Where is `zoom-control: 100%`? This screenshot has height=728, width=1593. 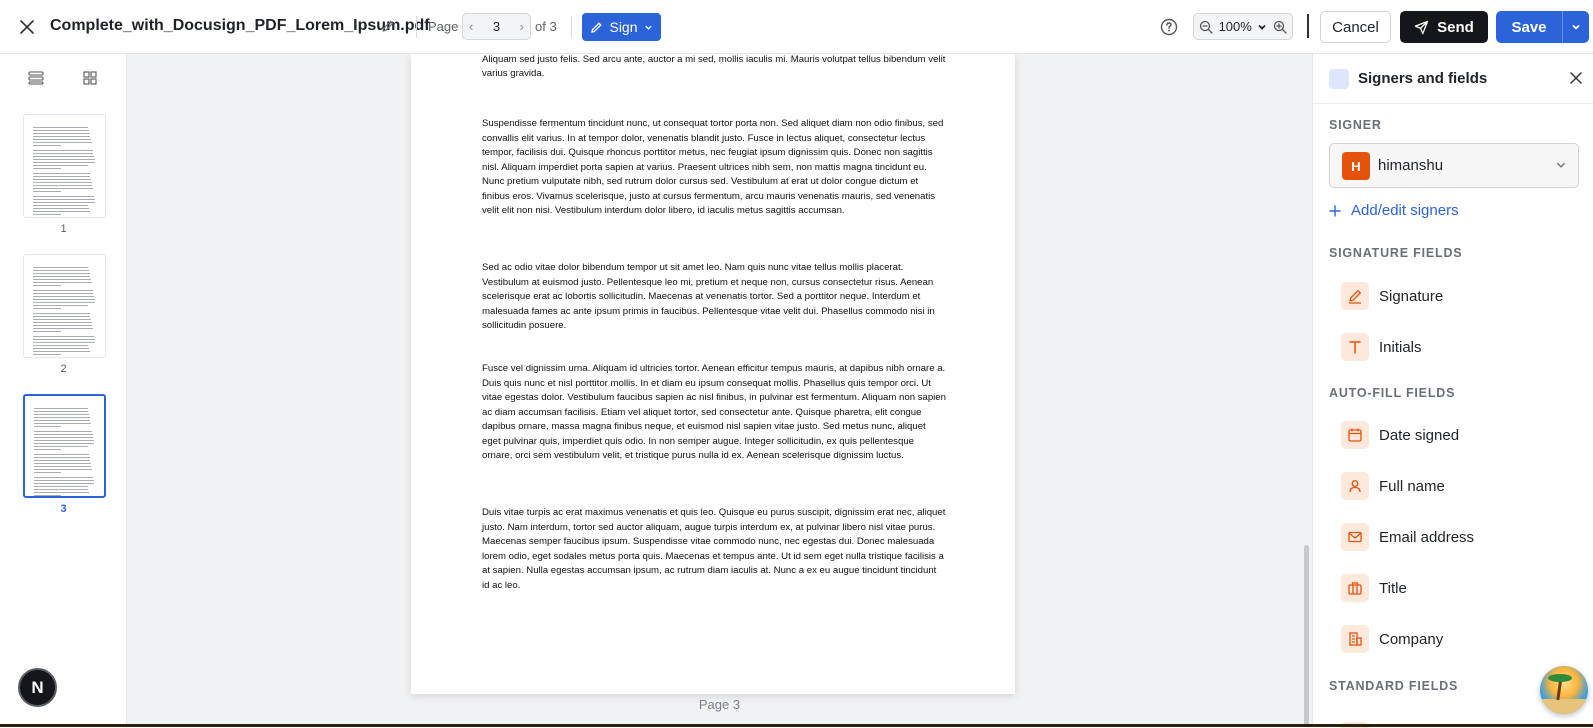
zoom-control: 100% is located at coordinates (1243, 26).